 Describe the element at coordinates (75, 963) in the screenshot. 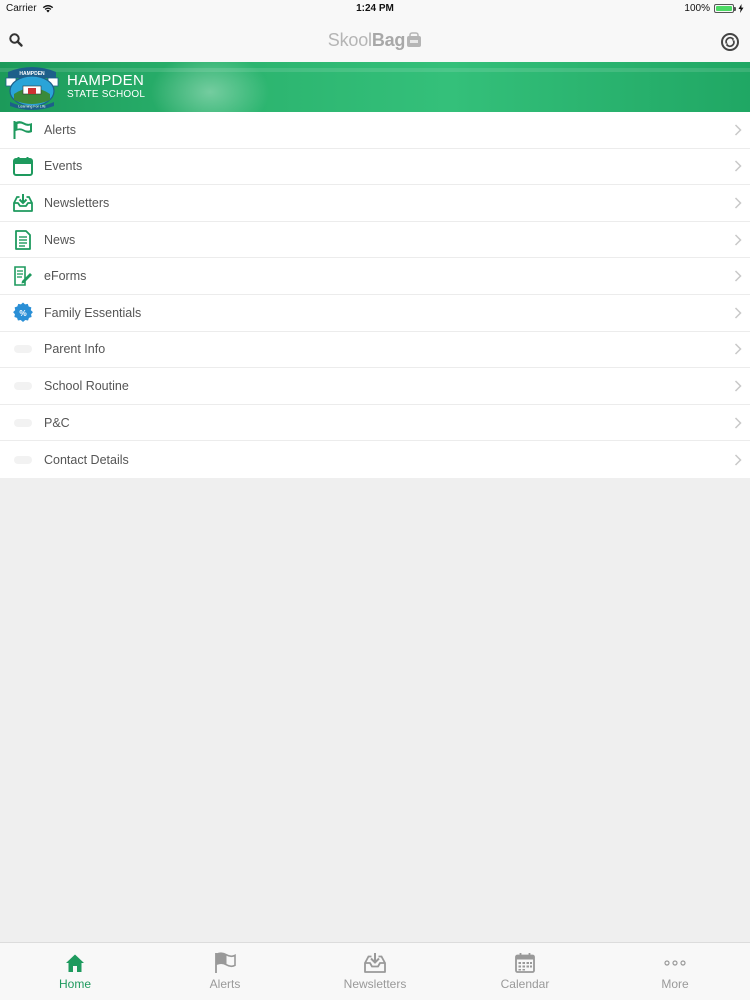

I see `home-icon` at that location.